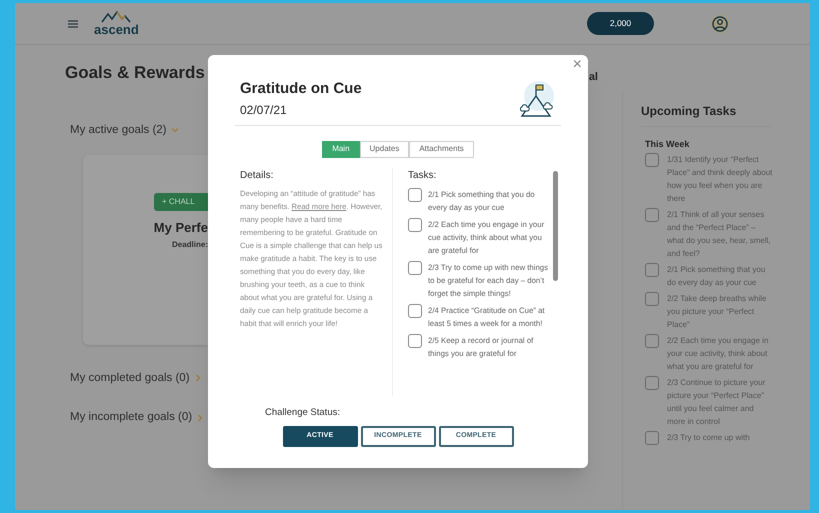 This screenshot has height=513, width=819. Describe the element at coordinates (709, 438) in the screenshot. I see `task-text: 2/3 Try to come up with` at that location.